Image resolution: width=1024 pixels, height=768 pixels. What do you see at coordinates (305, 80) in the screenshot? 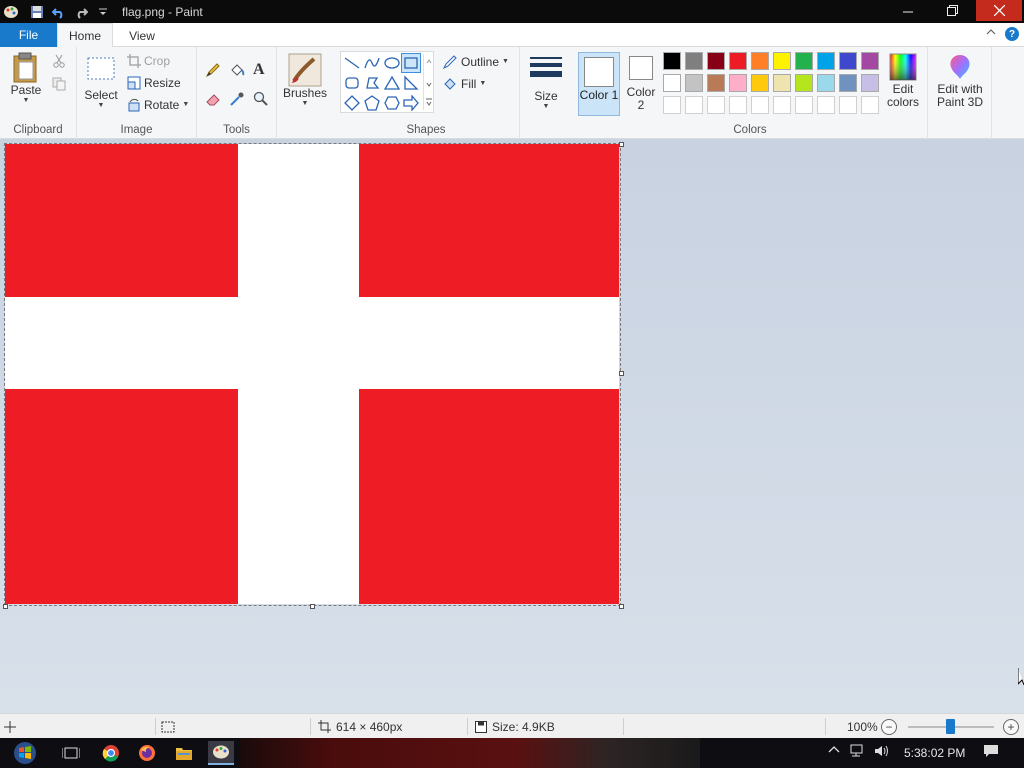
I see `brushes-button: Brushes ▼` at bounding box center [305, 80].